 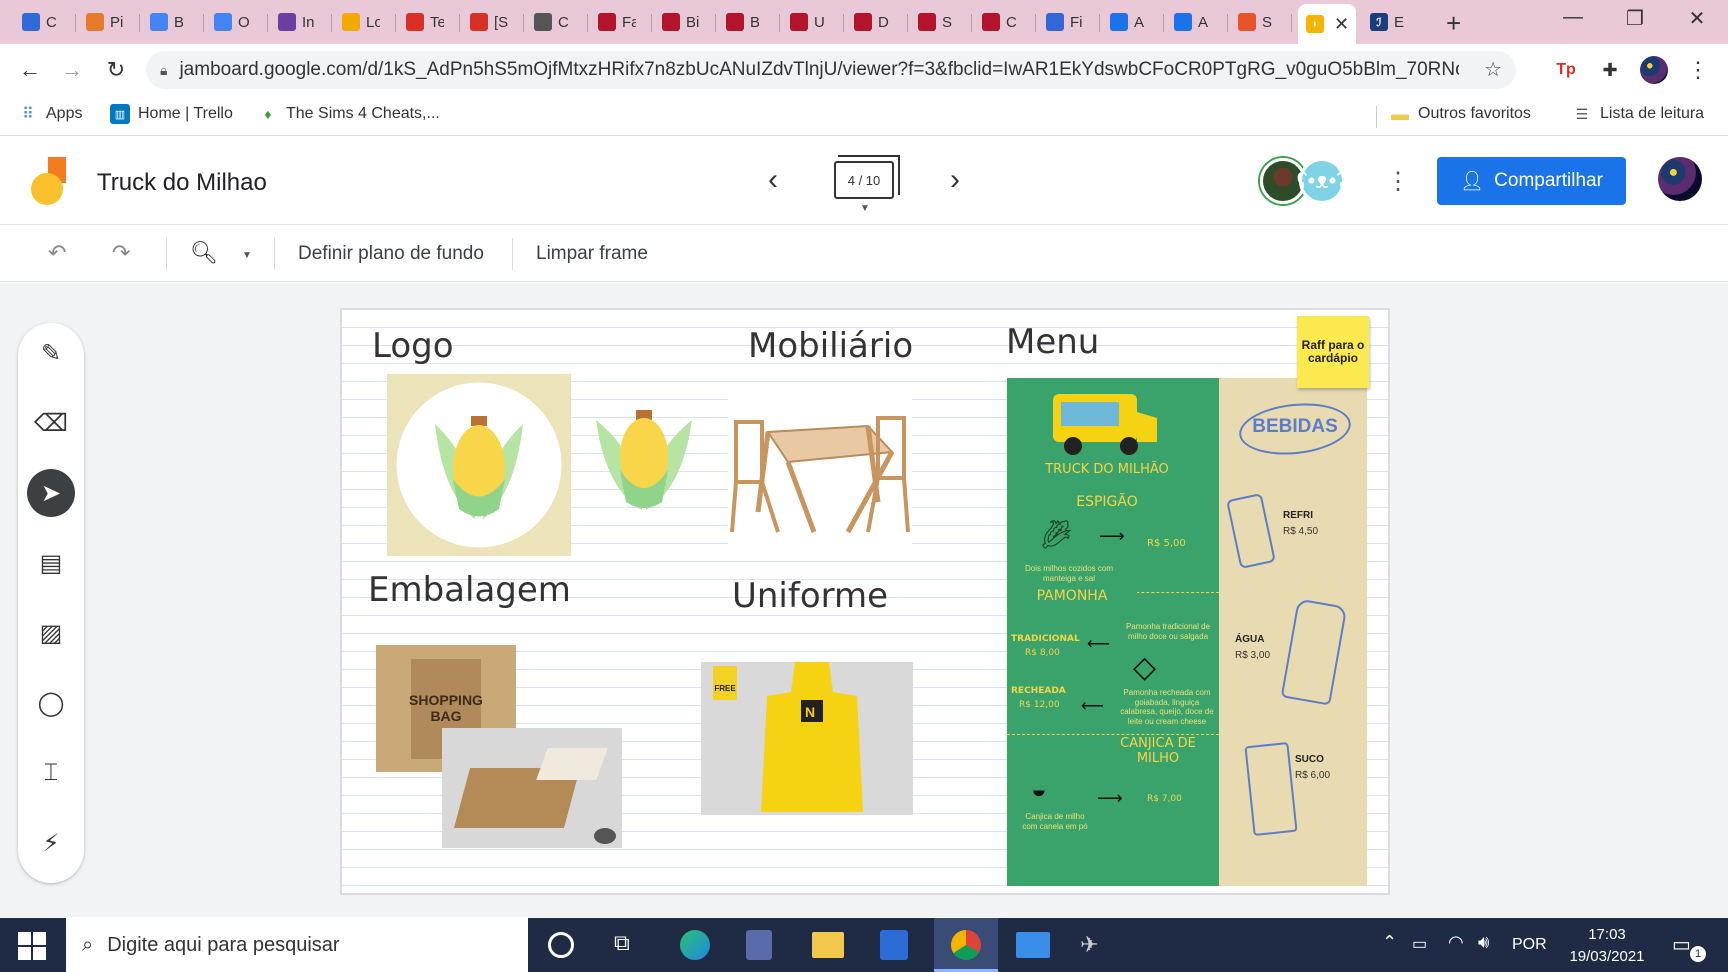 What do you see at coordinates (1531, 181) in the screenshot?
I see `share-button: 👤︎ Compartilhar` at bounding box center [1531, 181].